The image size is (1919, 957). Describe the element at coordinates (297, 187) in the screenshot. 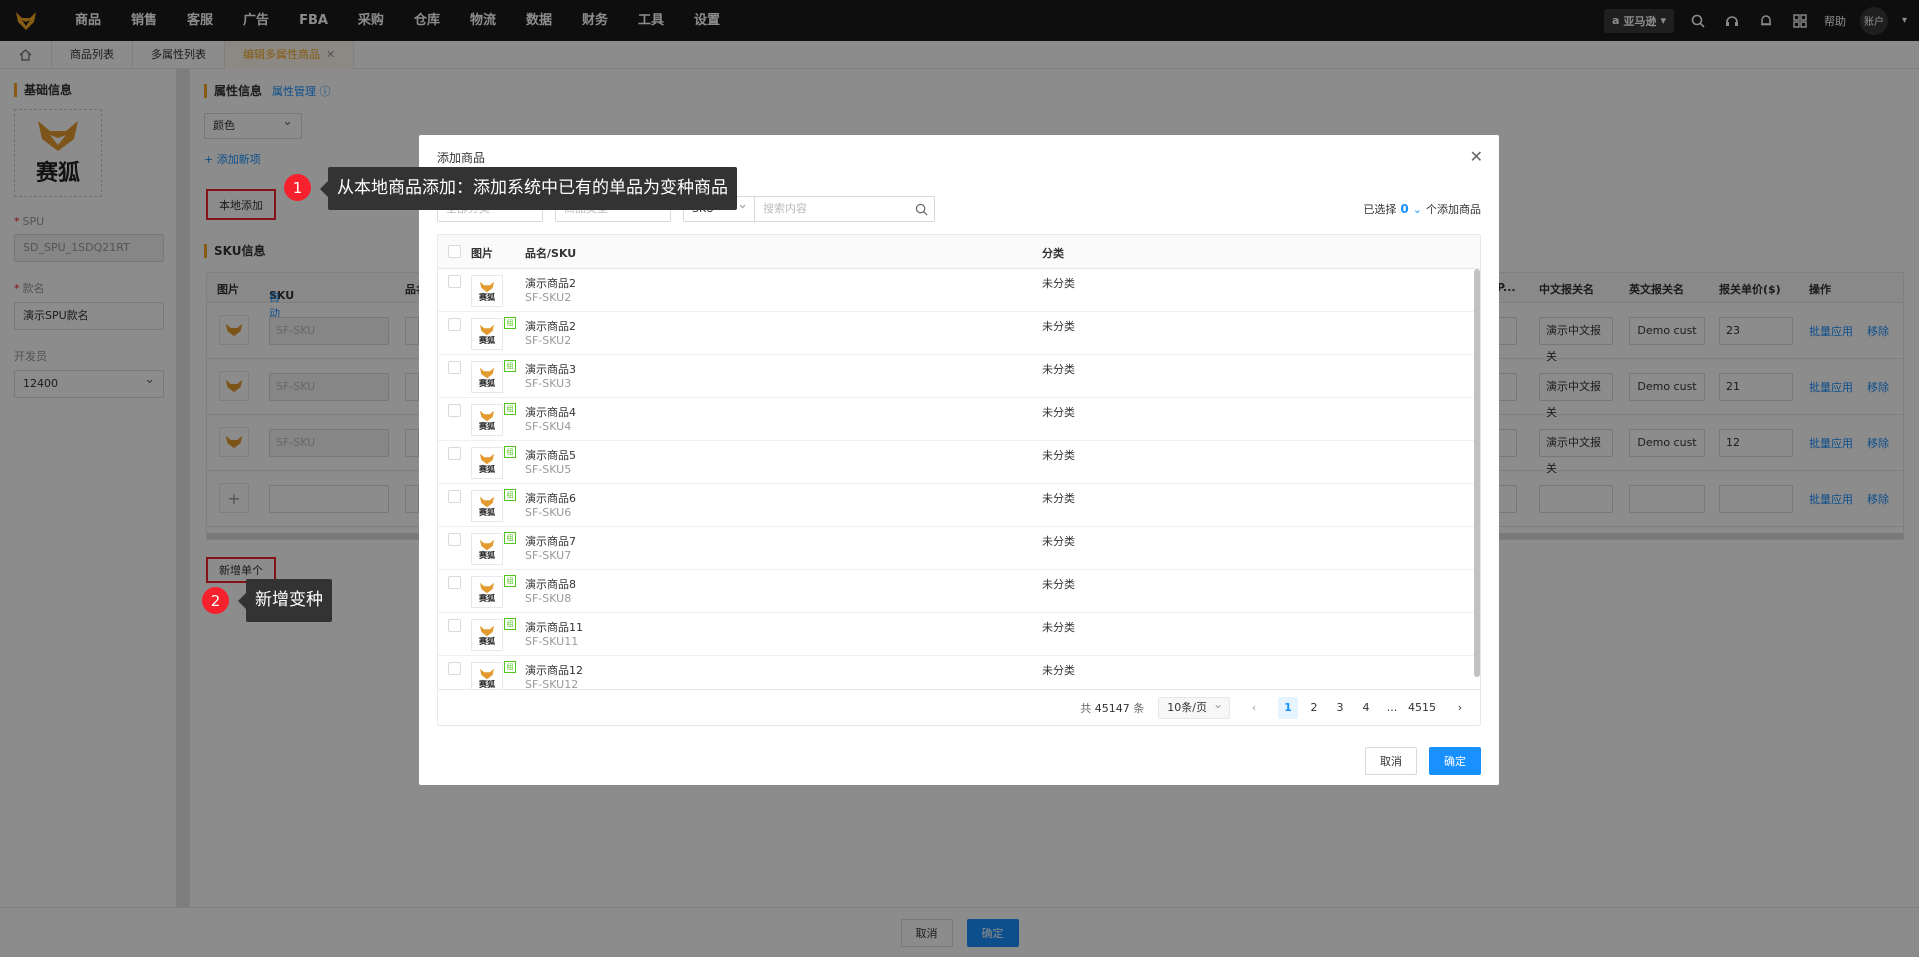

I see `step-badge-1: 1` at that location.